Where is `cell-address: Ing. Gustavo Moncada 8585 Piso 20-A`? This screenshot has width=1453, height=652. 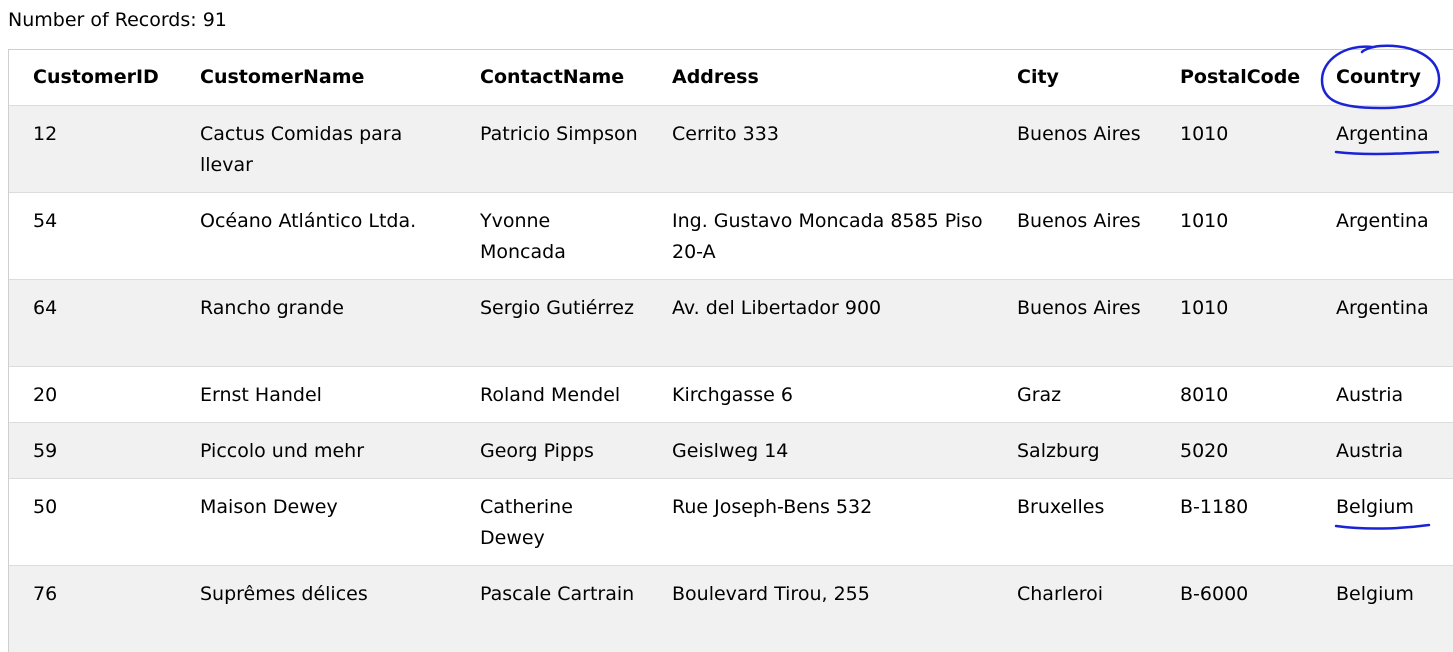 cell-address: Ing. Gustavo Moncada 8585 Piso 20-A is located at coordinates (827, 236).